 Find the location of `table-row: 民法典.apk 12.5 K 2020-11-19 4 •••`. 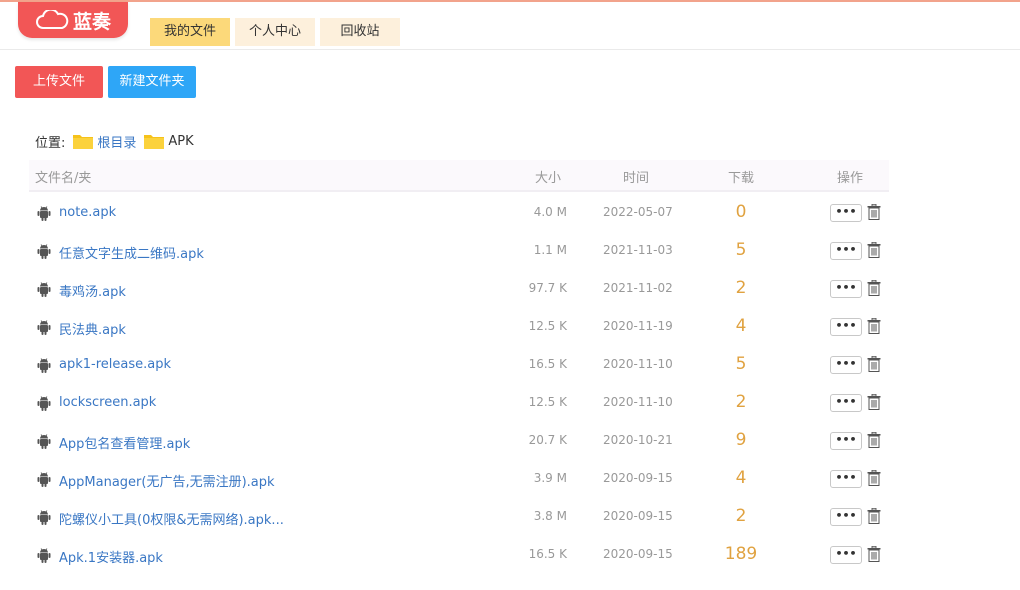

table-row: 民法典.apk 12.5 K 2020-11-19 4 ••• is located at coordinates (459, 327).